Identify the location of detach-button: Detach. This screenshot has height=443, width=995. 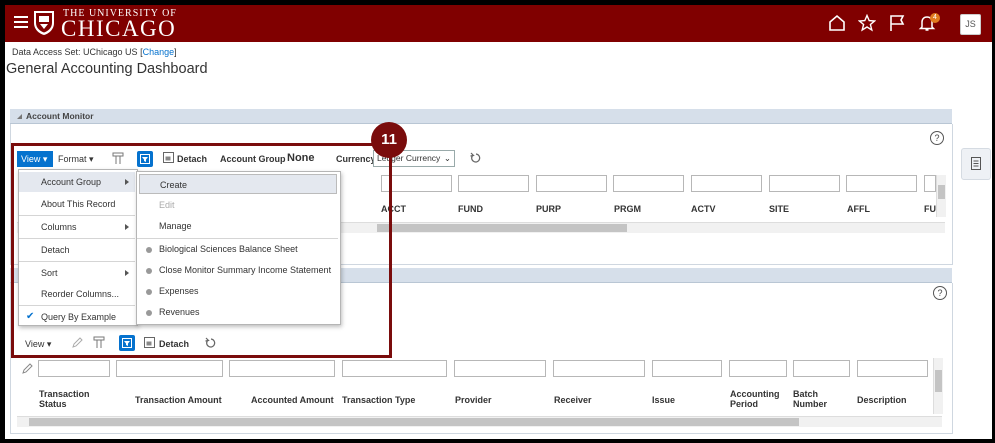
(192, 159).